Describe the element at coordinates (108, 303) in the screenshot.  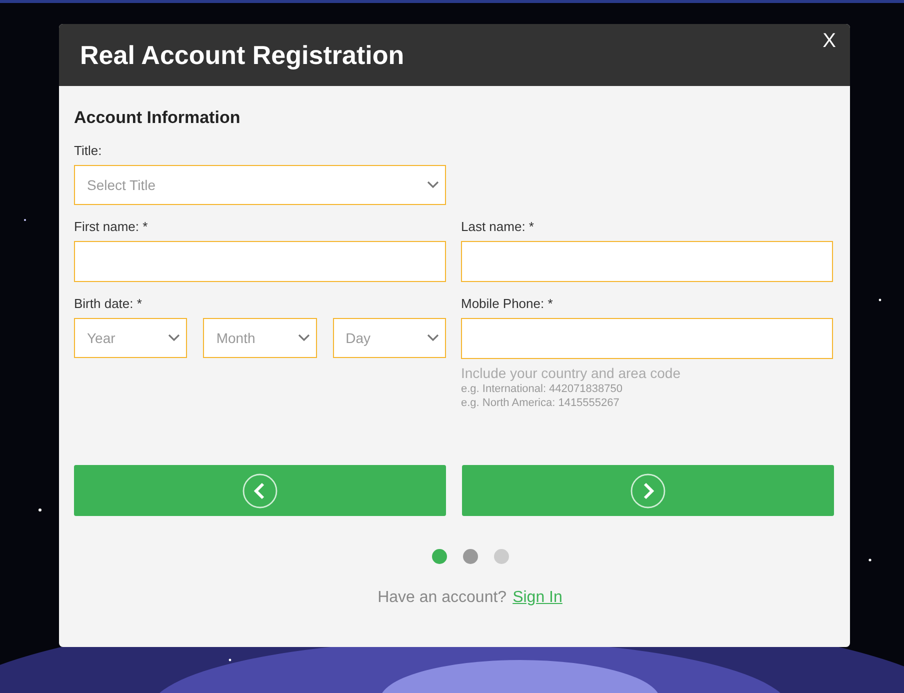
I see `field-label: Birth date: *` at that location.